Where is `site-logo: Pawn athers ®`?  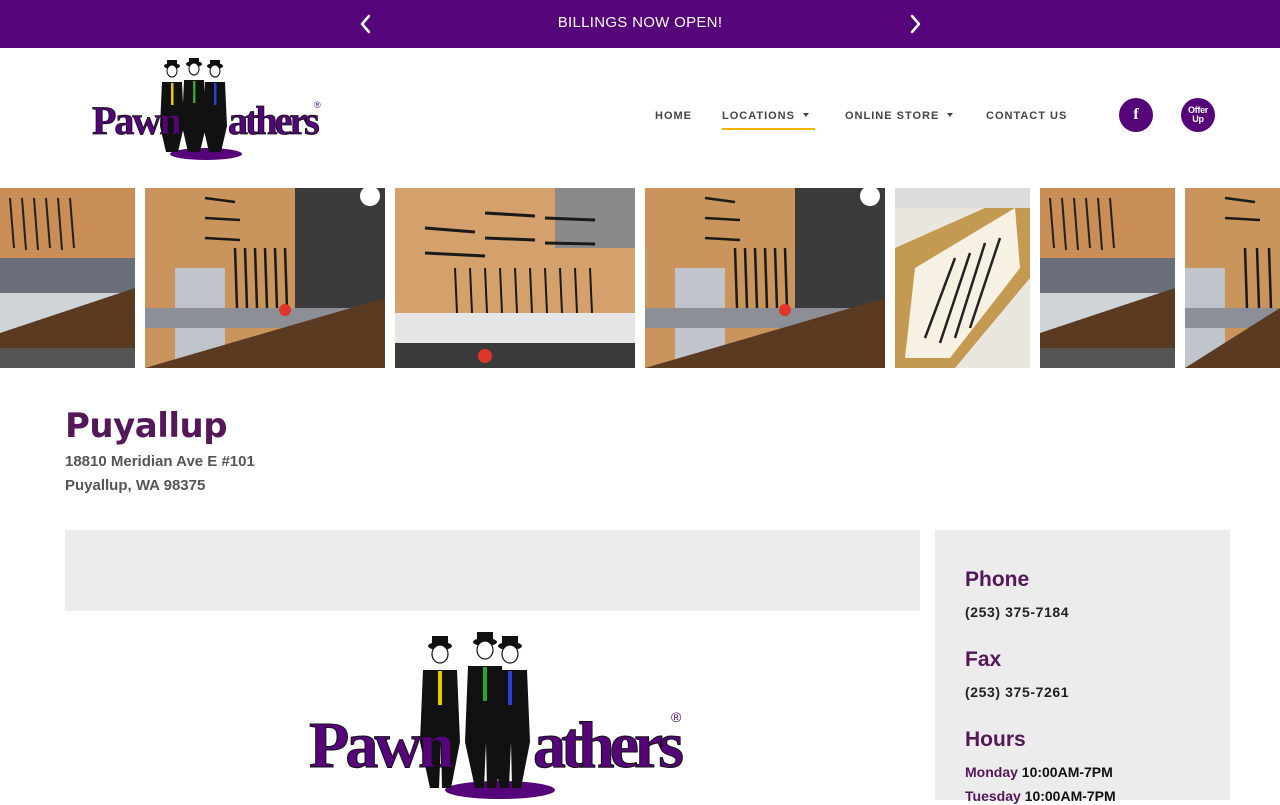
site-logo: Pawn athers ® is located at coordinates (208, 109).